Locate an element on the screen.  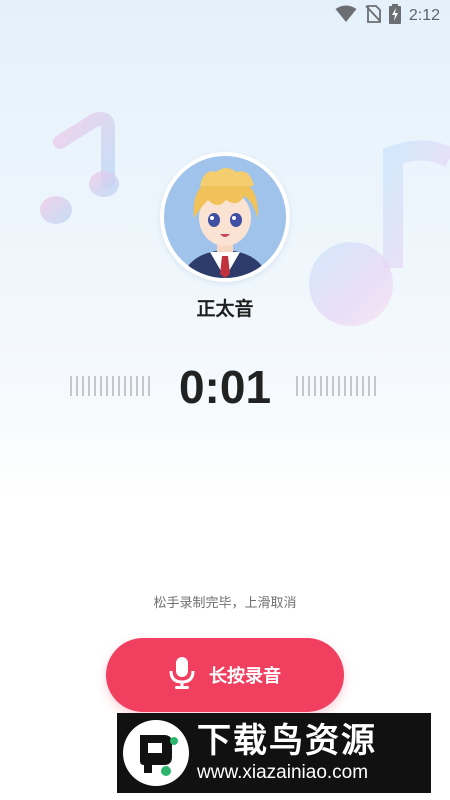
battery-charging-icon is located at coordinates (394, 16).